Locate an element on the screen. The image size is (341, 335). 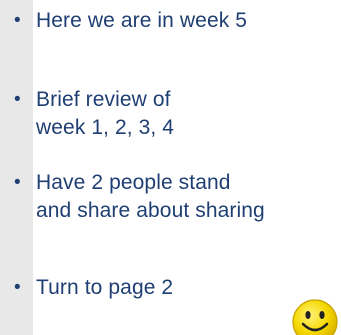
smiley-face-icon is located at coordinates (315, 317).